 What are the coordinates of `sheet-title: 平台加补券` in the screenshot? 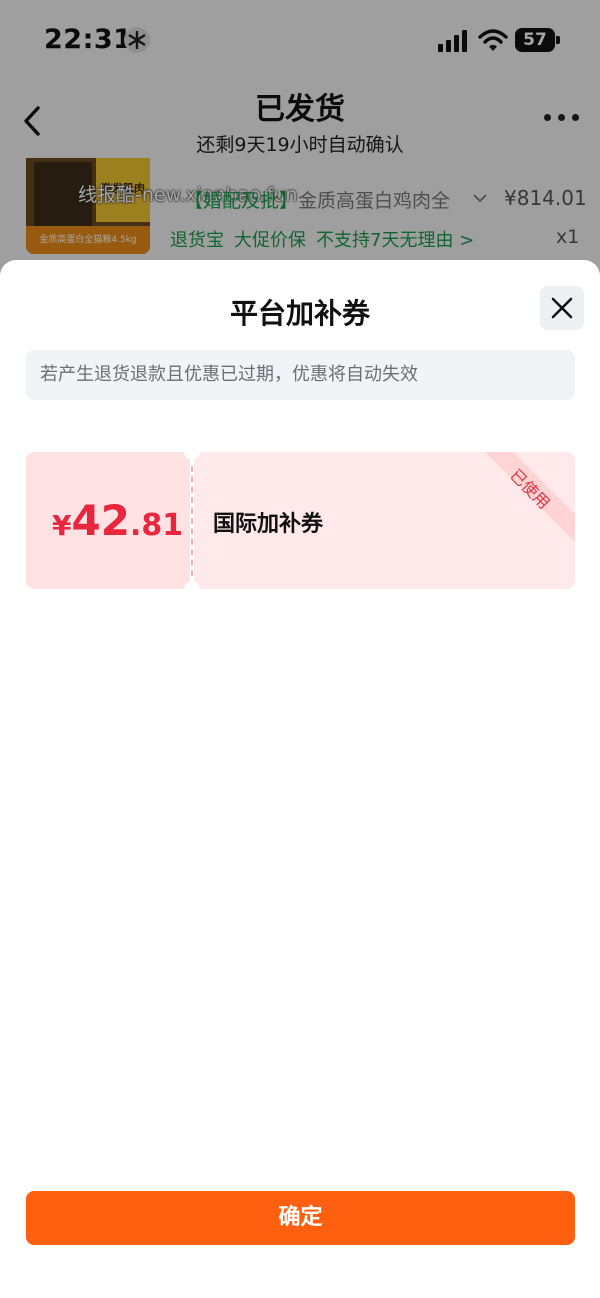 It's located at (299, 313).